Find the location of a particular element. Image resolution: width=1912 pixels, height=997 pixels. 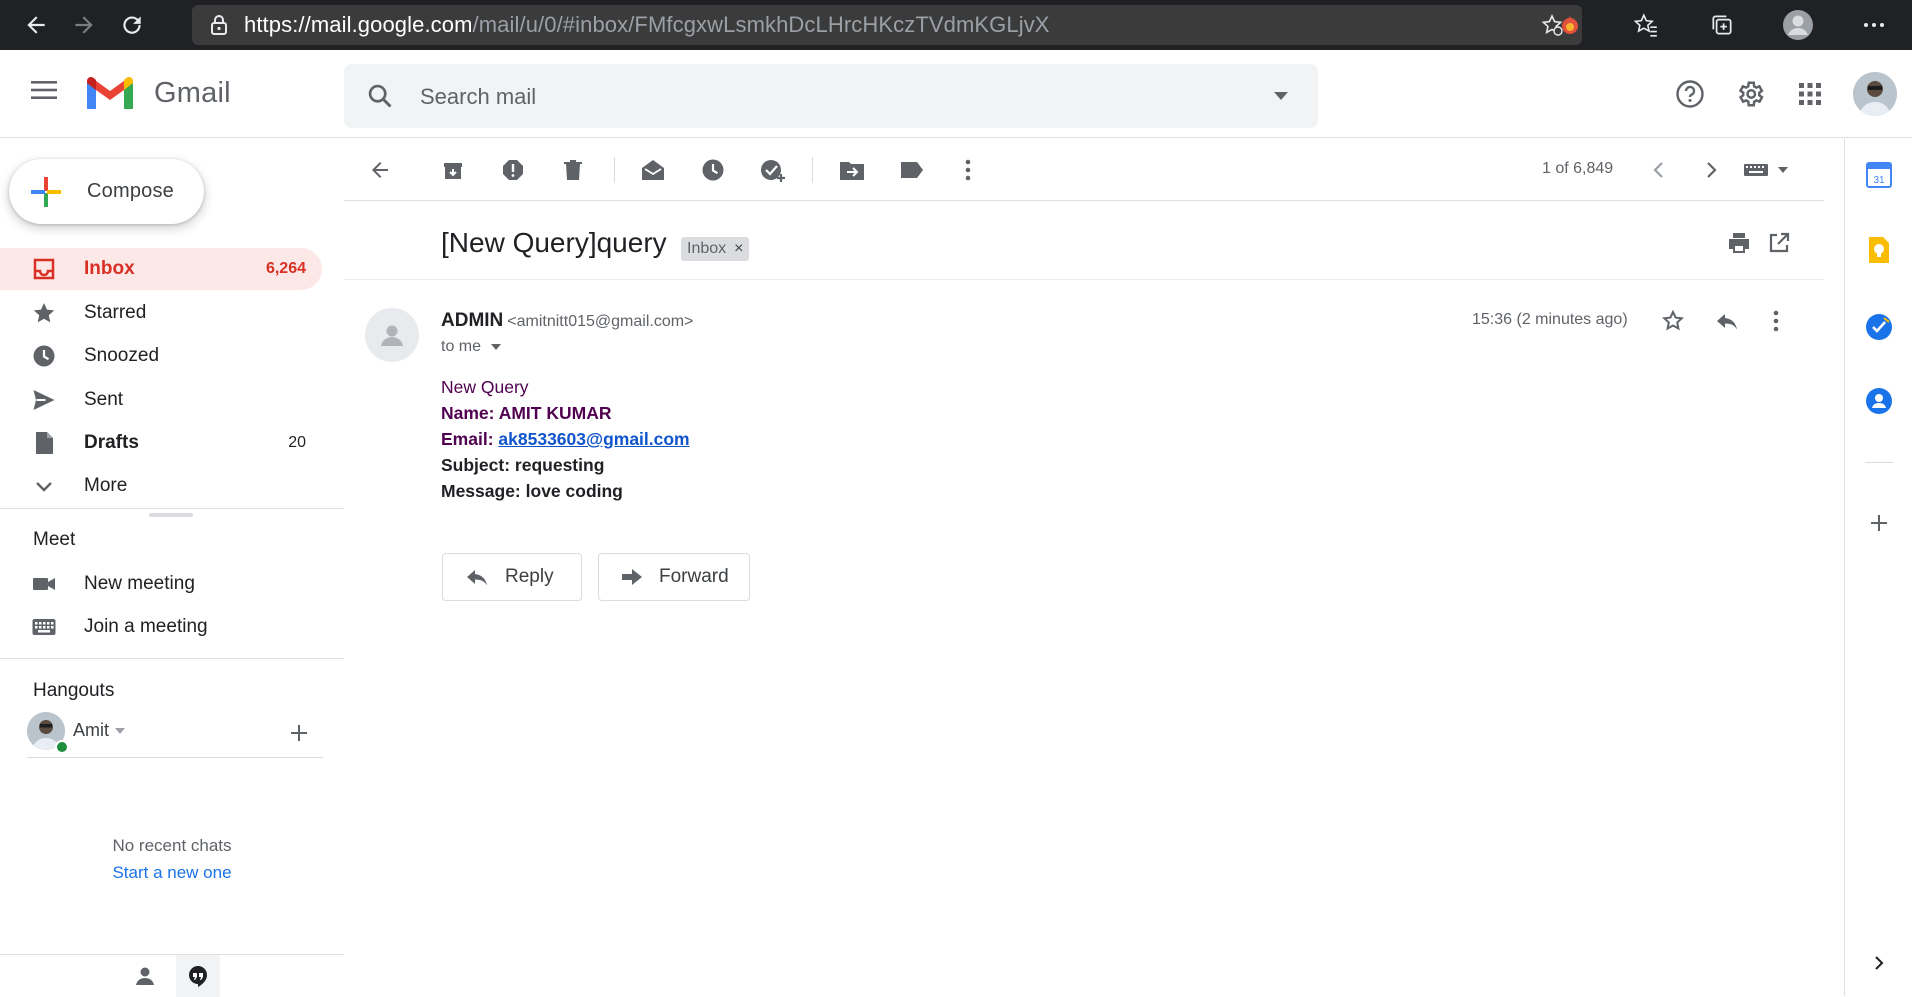

keep-addon is located at coordinates (1879, 250).